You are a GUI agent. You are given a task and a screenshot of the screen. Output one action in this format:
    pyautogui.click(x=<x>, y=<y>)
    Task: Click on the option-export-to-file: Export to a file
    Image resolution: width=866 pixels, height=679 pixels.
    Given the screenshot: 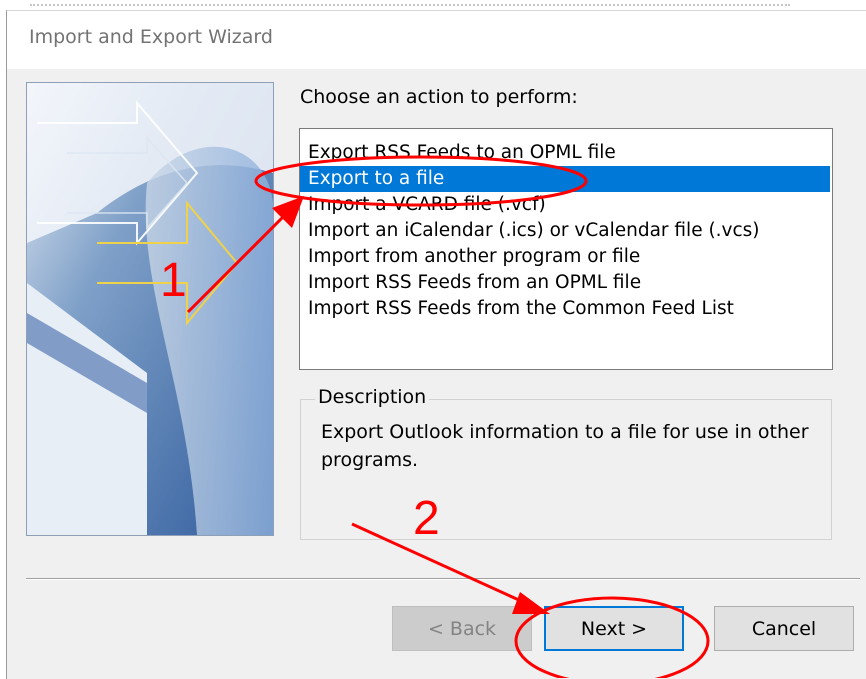 What is the action you would take?
    pyautogui.click(x=565, y=179)
    